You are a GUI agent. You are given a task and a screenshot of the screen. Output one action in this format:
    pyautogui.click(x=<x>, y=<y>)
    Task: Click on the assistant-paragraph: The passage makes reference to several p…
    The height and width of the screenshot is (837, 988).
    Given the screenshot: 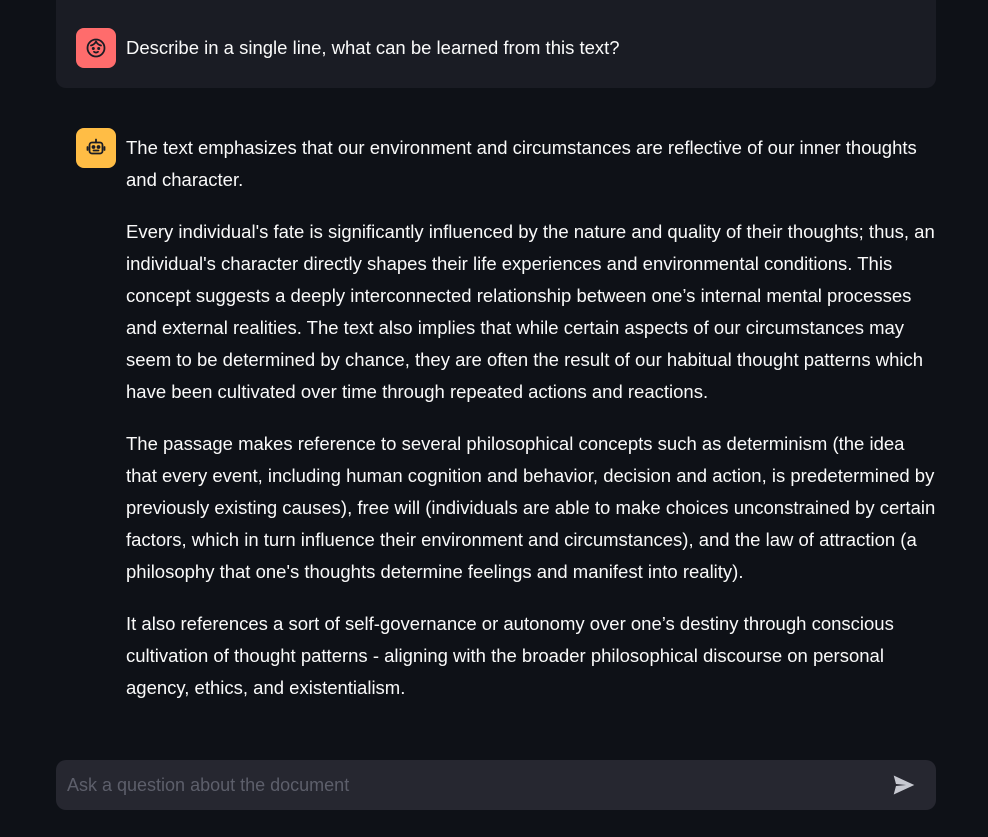 What is the action you would take?
    pyautogui.click(x=531, y=507)
    